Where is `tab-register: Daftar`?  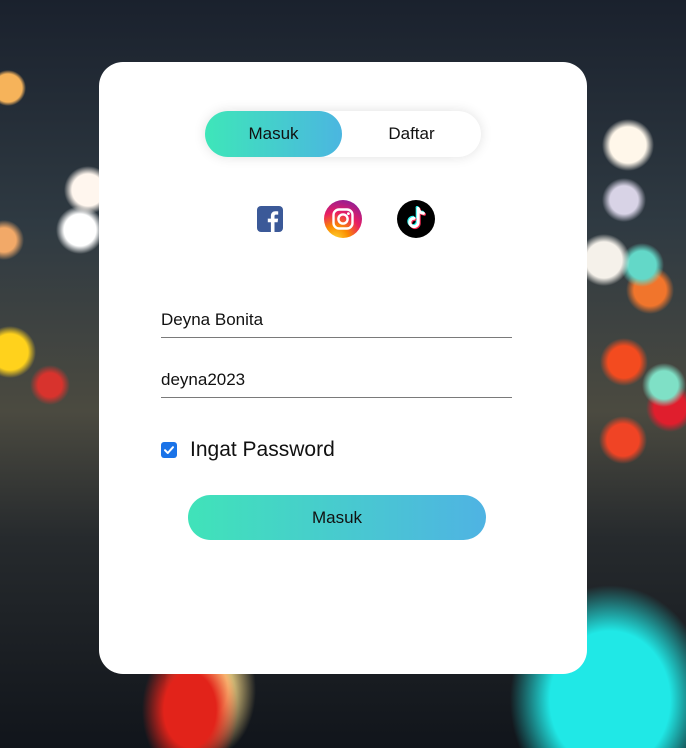 tab-register: Daftar is located at coordinates (411, 134).